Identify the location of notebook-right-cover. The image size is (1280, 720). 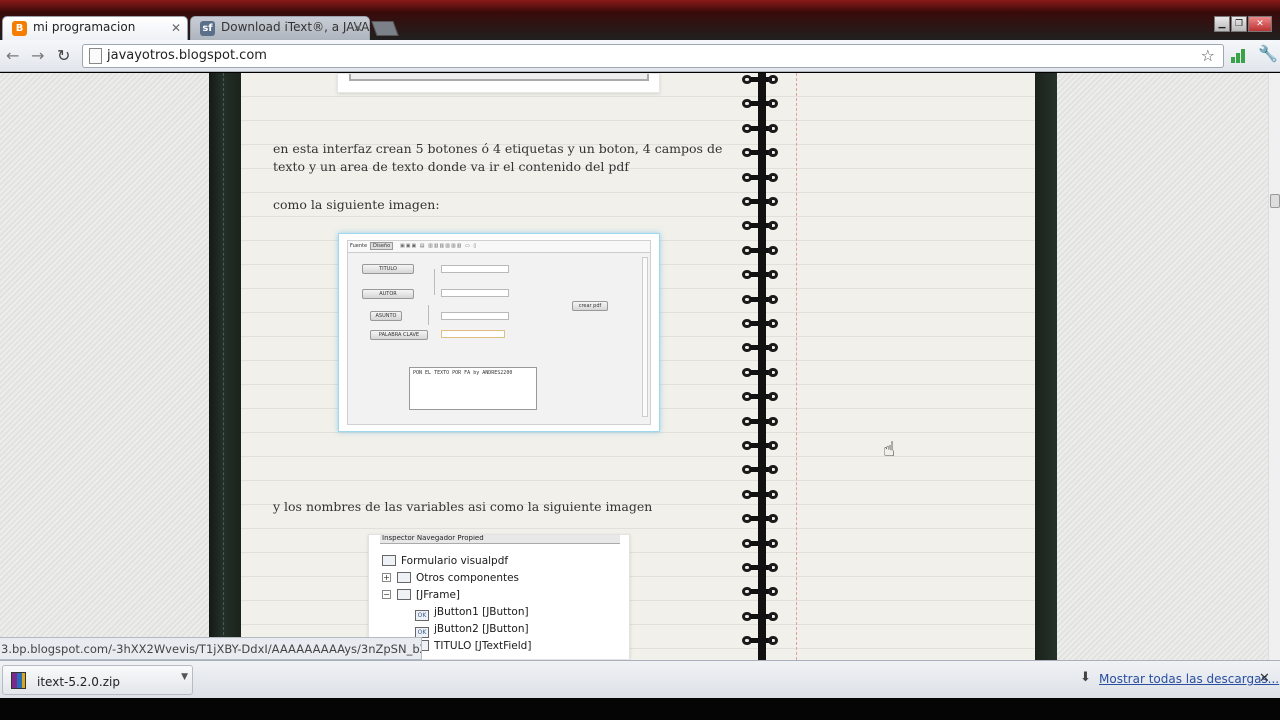
(1046, 366).